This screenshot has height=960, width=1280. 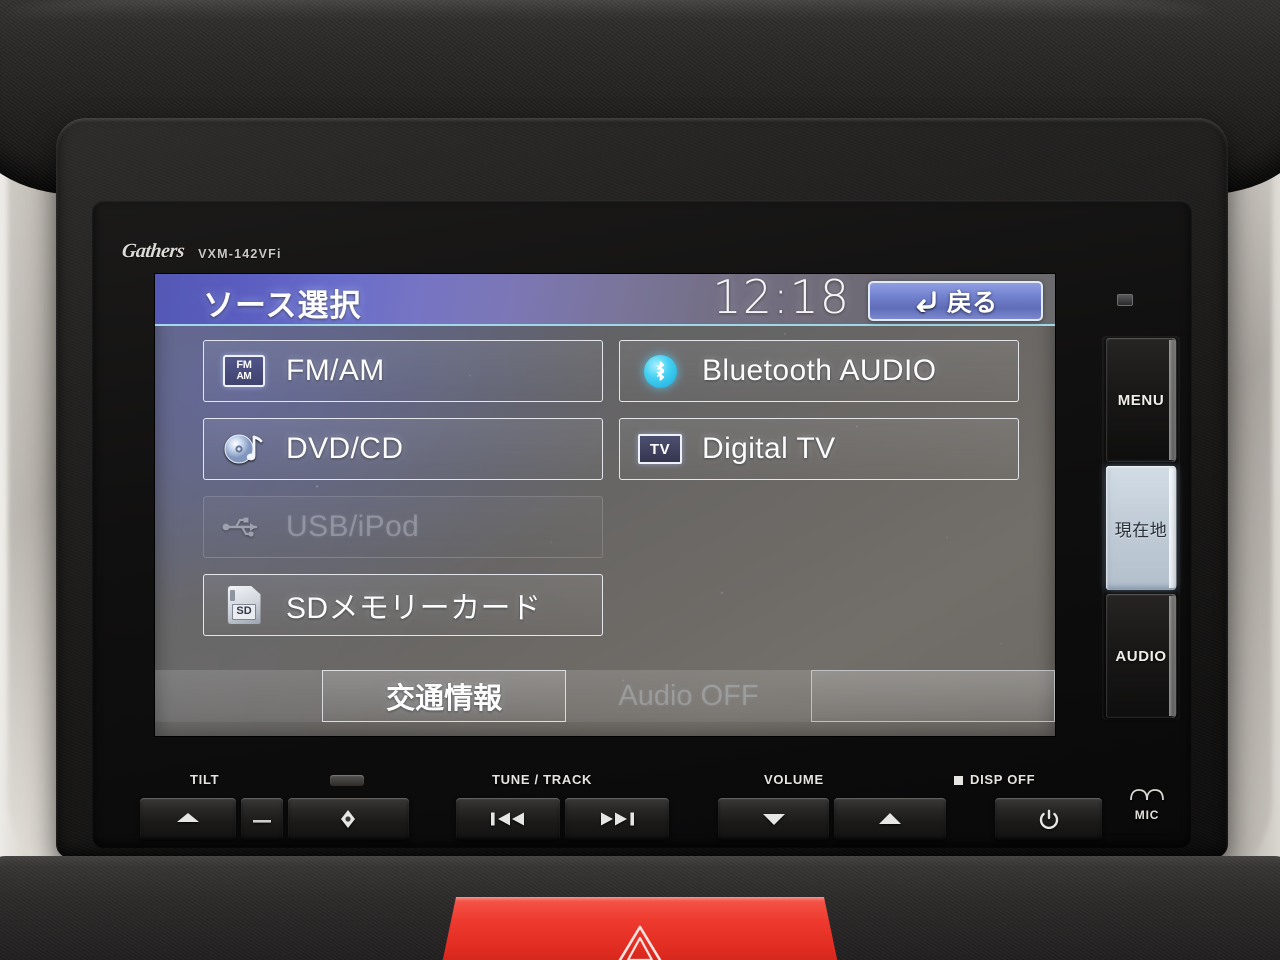 I want to click on source-column-right: Bluetooth AUDIO TV Digital TV, so click(x=819, y=508).